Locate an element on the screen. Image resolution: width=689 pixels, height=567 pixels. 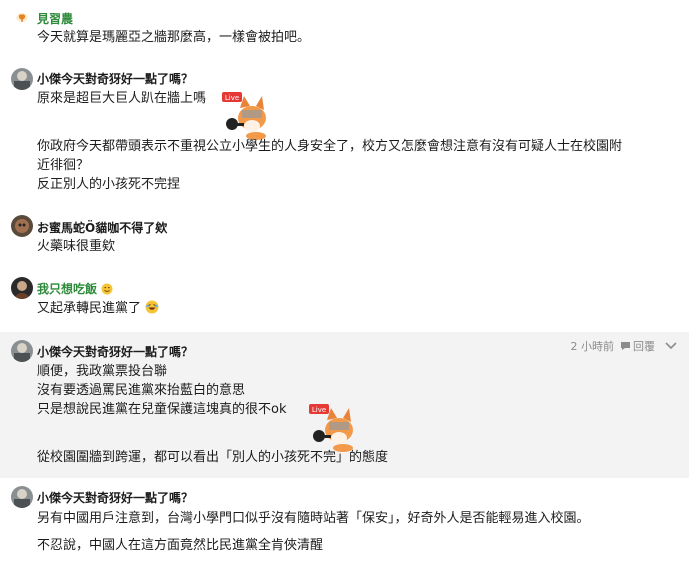
comment-text-line: 又起承轉民進黨了 is located at coordinates (98, 310).